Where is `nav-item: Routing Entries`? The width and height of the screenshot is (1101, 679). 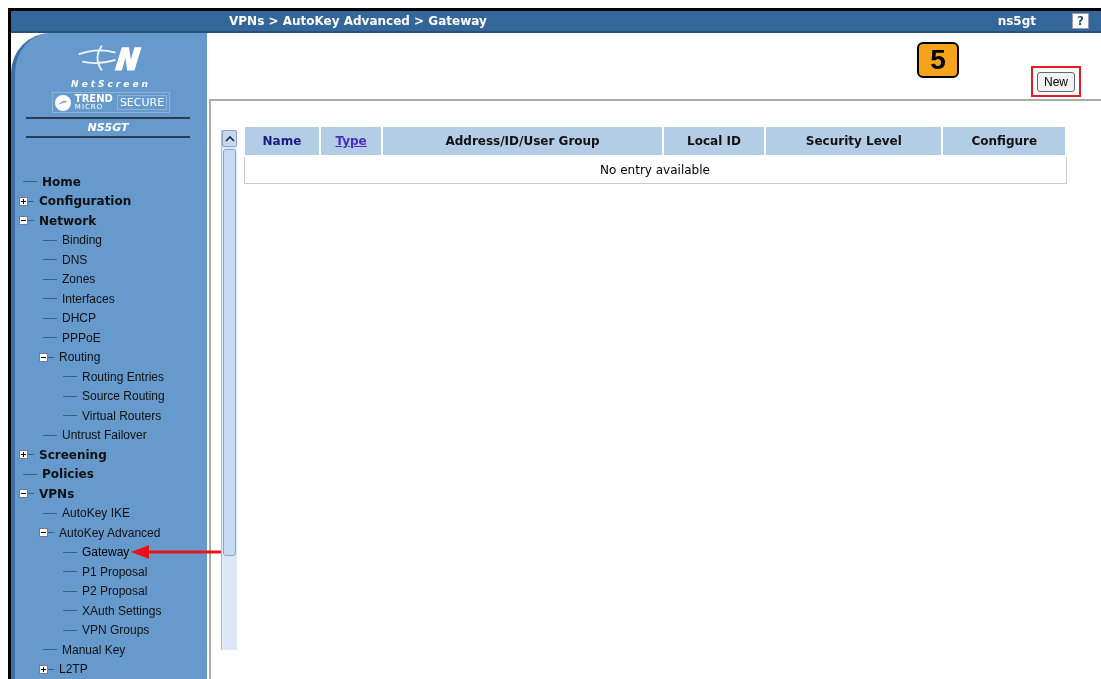
nav-item: Routing Entries is located at coordinates (123, 376).